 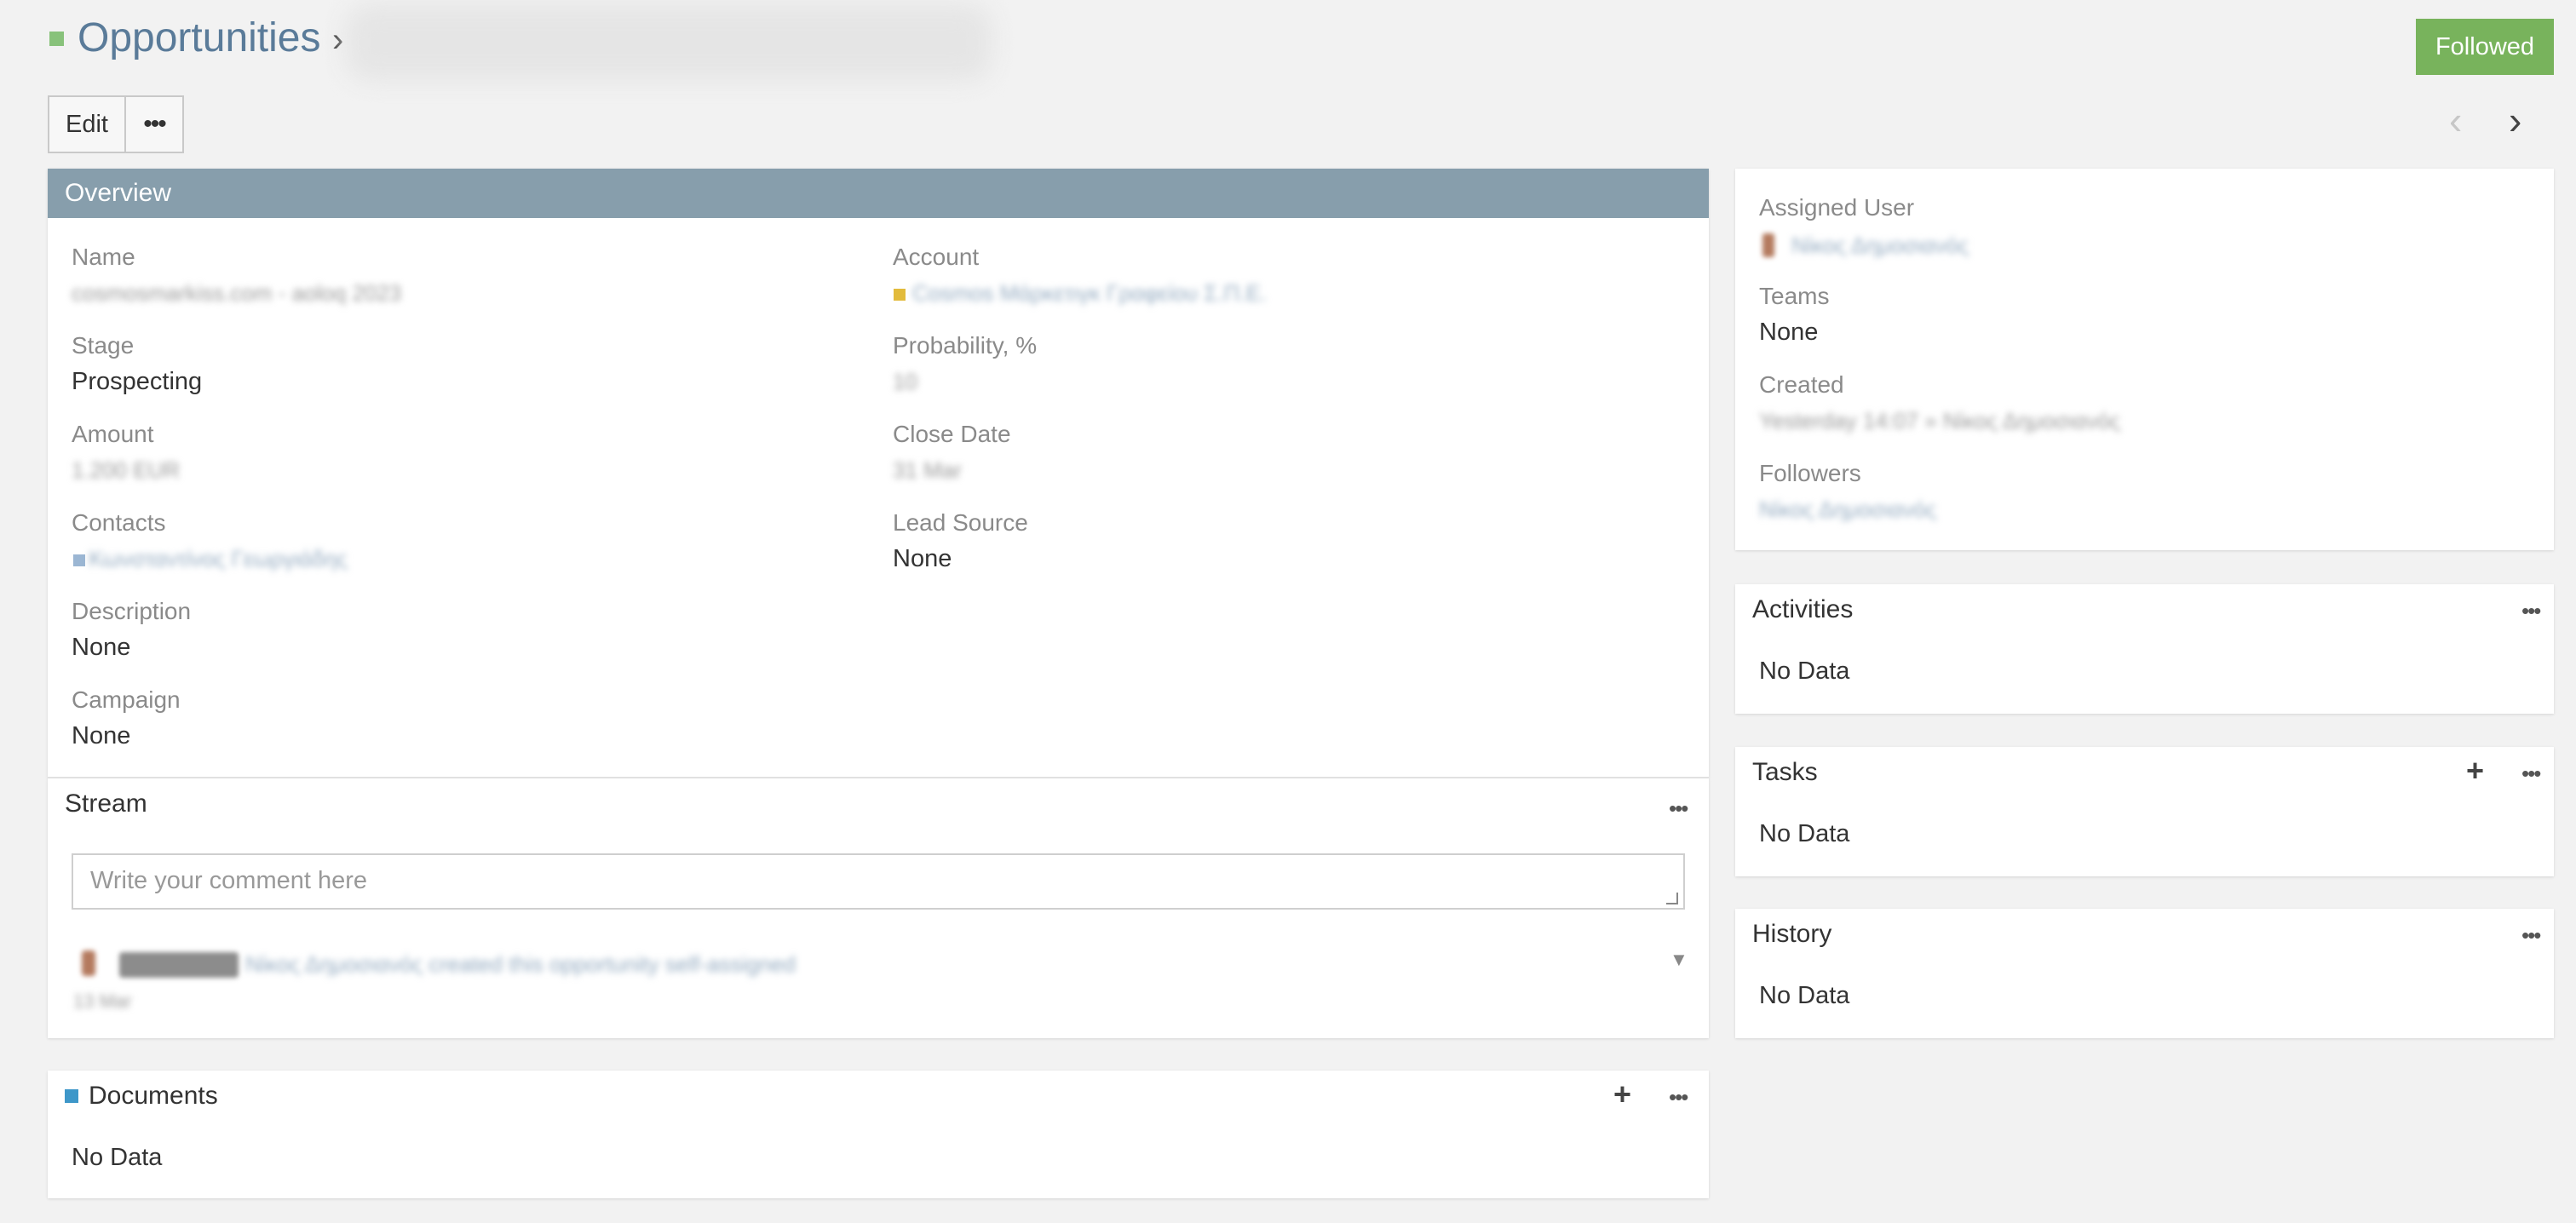 I want to click on followers-label: Followers, so click(x=1810, y=473).